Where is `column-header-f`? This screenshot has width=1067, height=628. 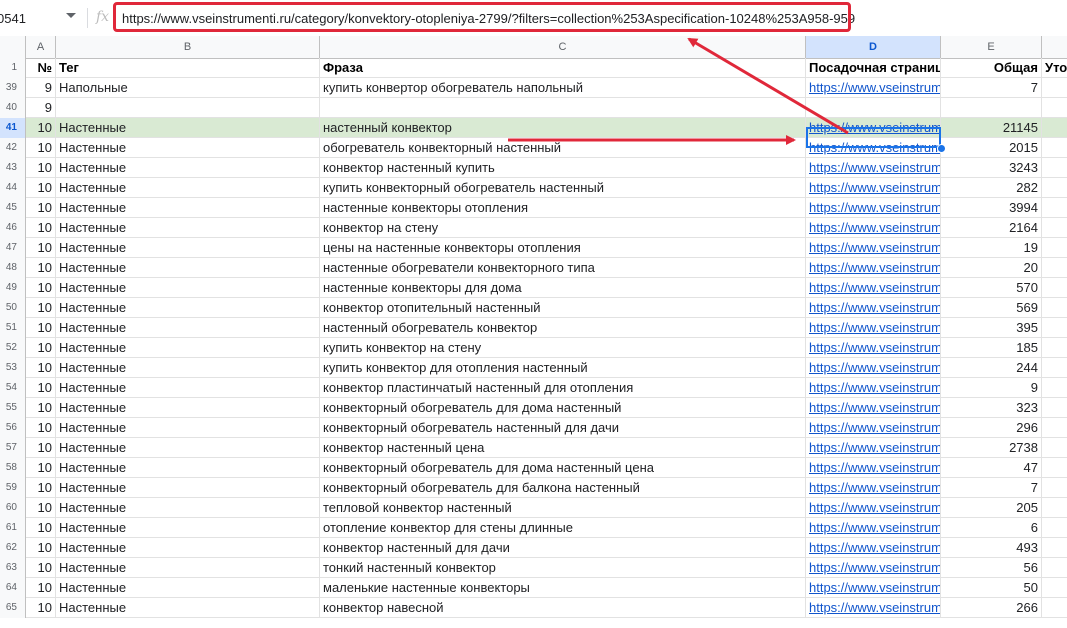 column-header-f is located at coordinates (1054, 47).